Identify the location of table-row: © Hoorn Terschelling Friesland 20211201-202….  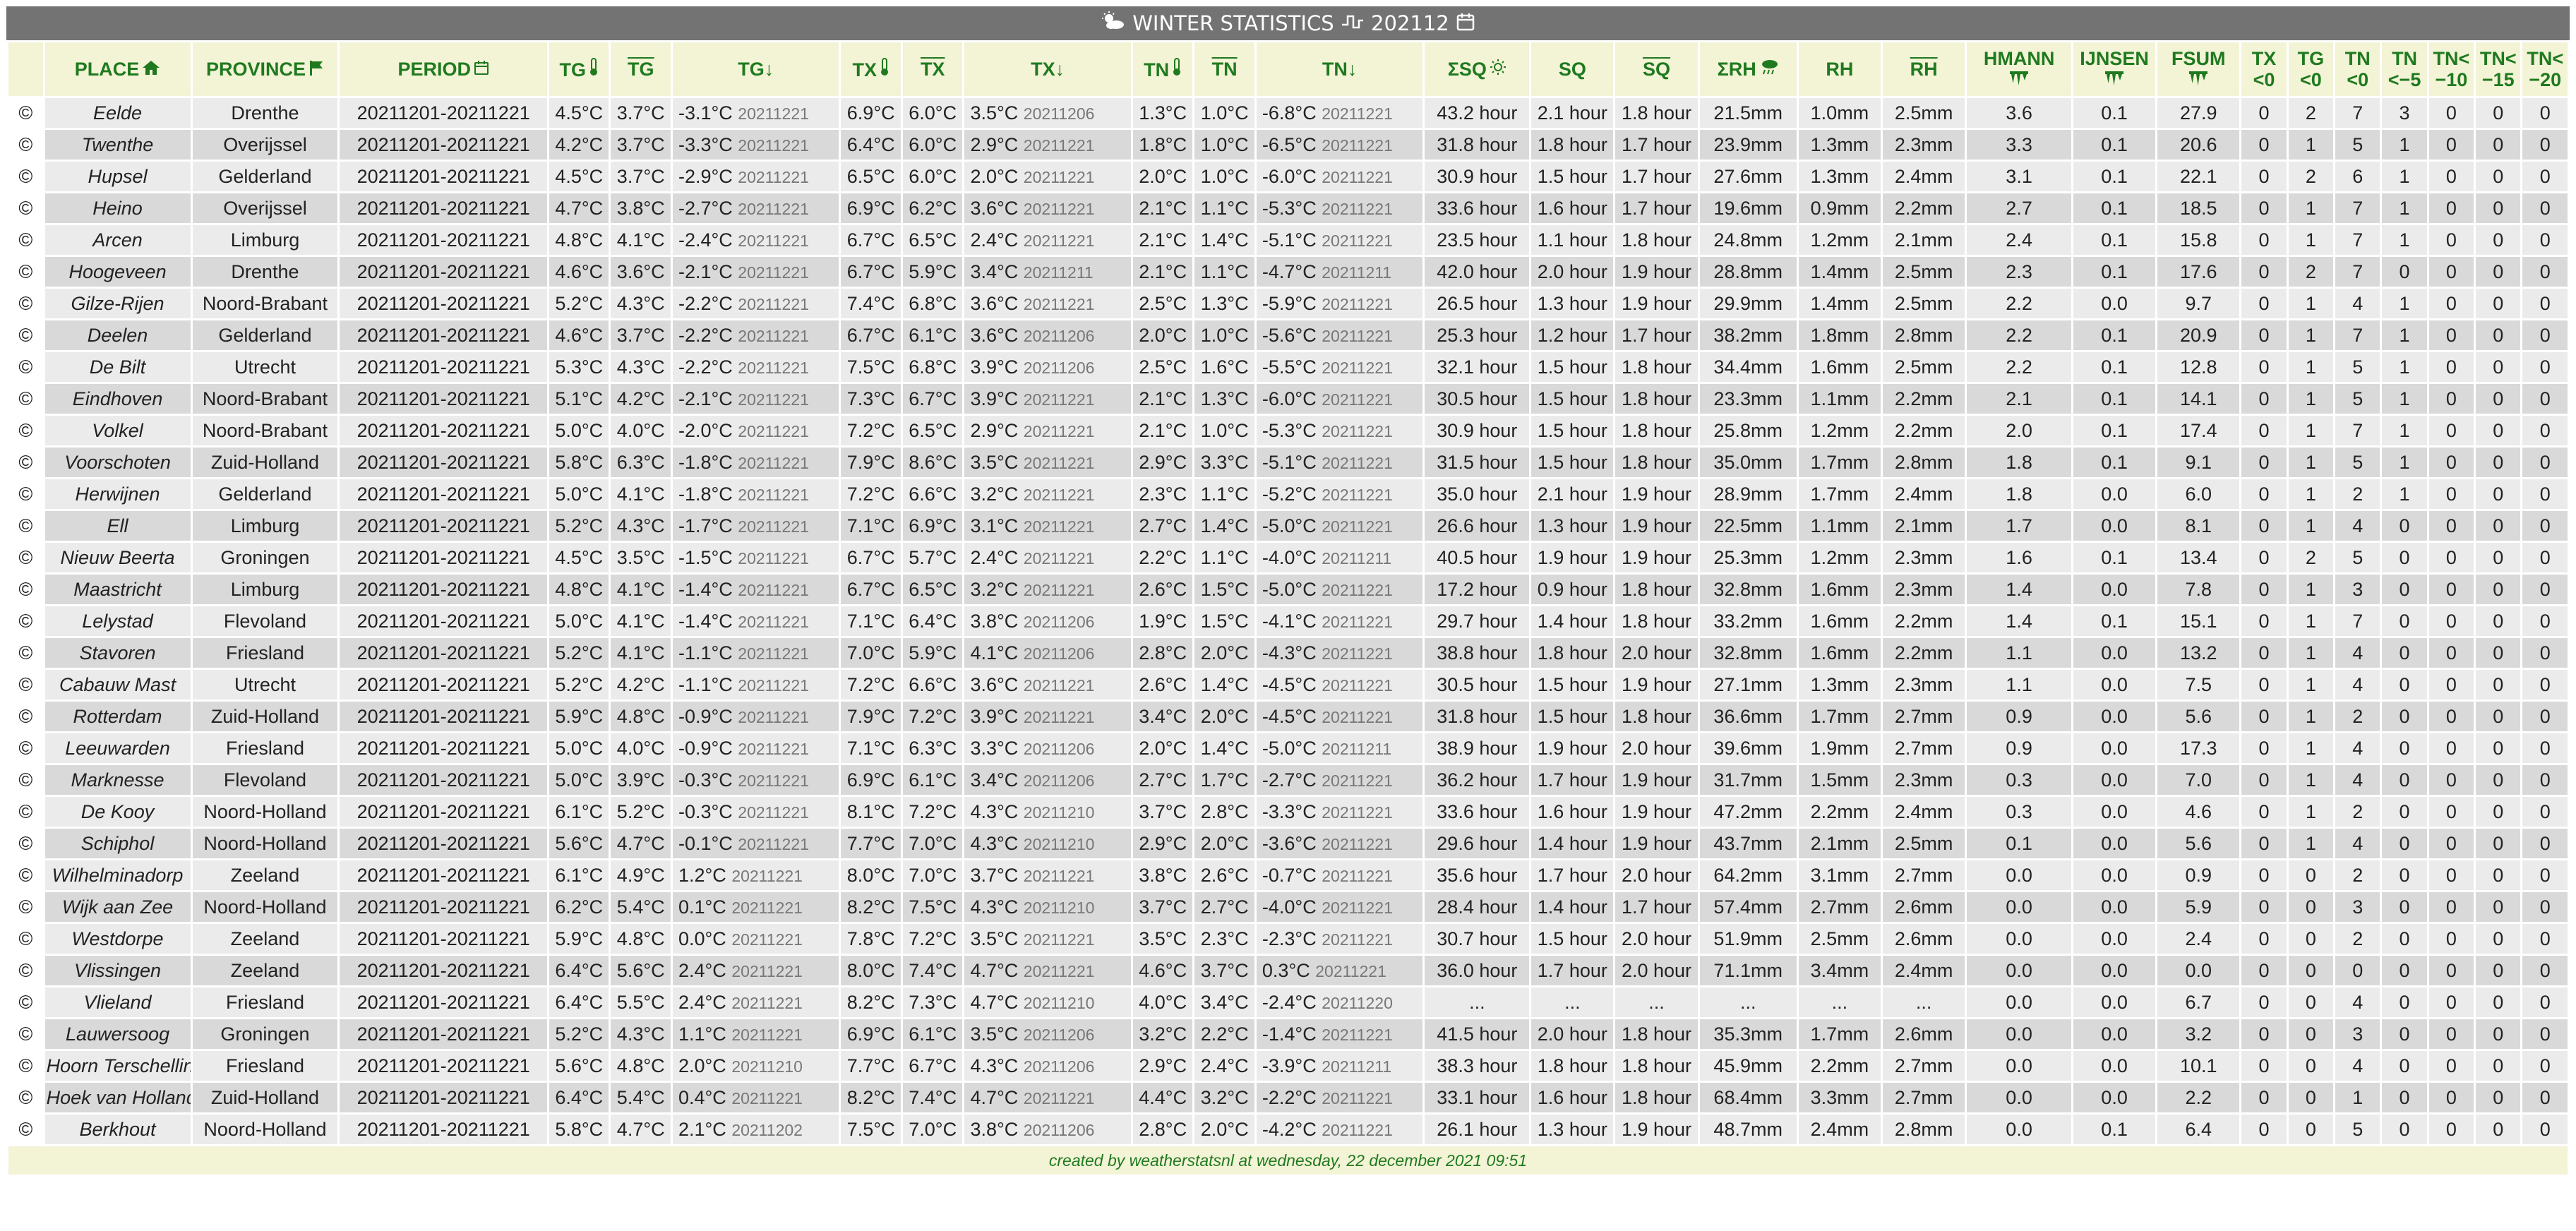
(1288, 1066).